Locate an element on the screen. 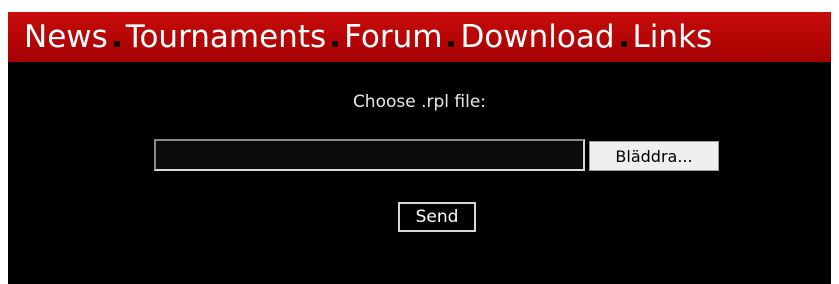  nav-link-forum: Forum is located at coordinates (393, 37).